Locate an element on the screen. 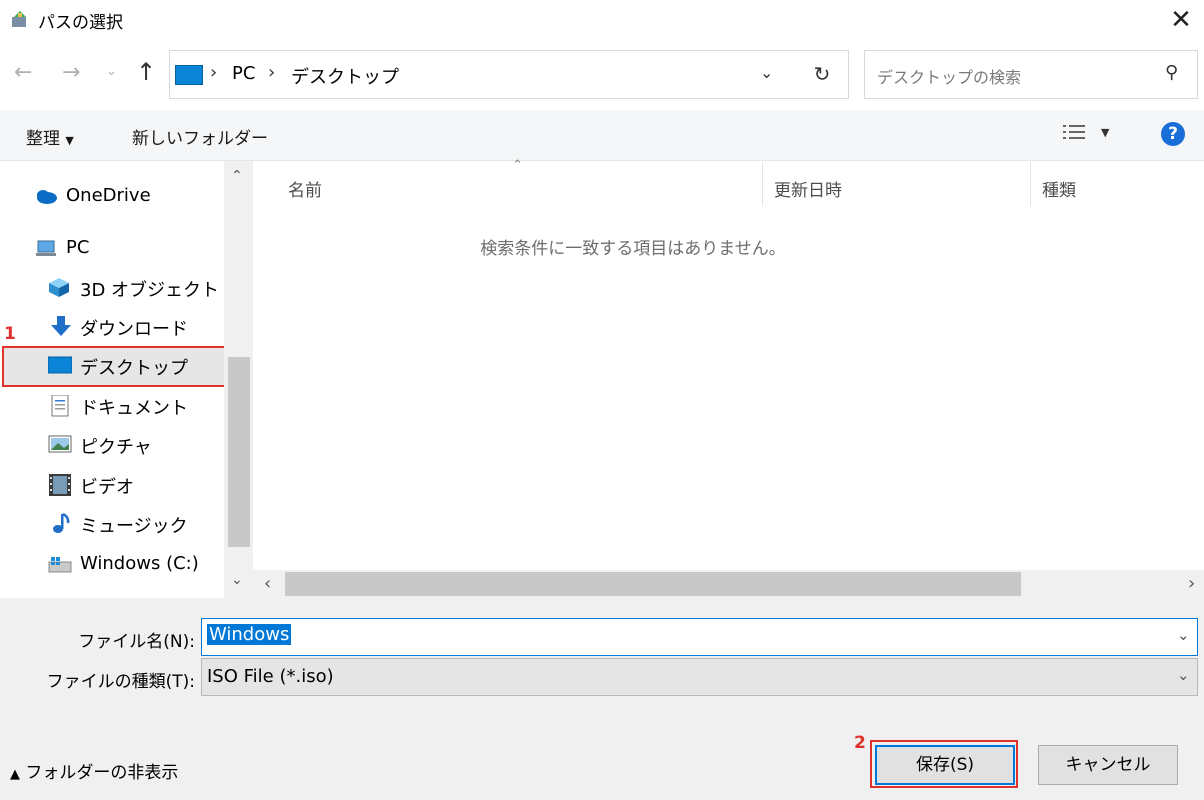  column-header-modified: 更新日時 is located at coordinates (808, 188).